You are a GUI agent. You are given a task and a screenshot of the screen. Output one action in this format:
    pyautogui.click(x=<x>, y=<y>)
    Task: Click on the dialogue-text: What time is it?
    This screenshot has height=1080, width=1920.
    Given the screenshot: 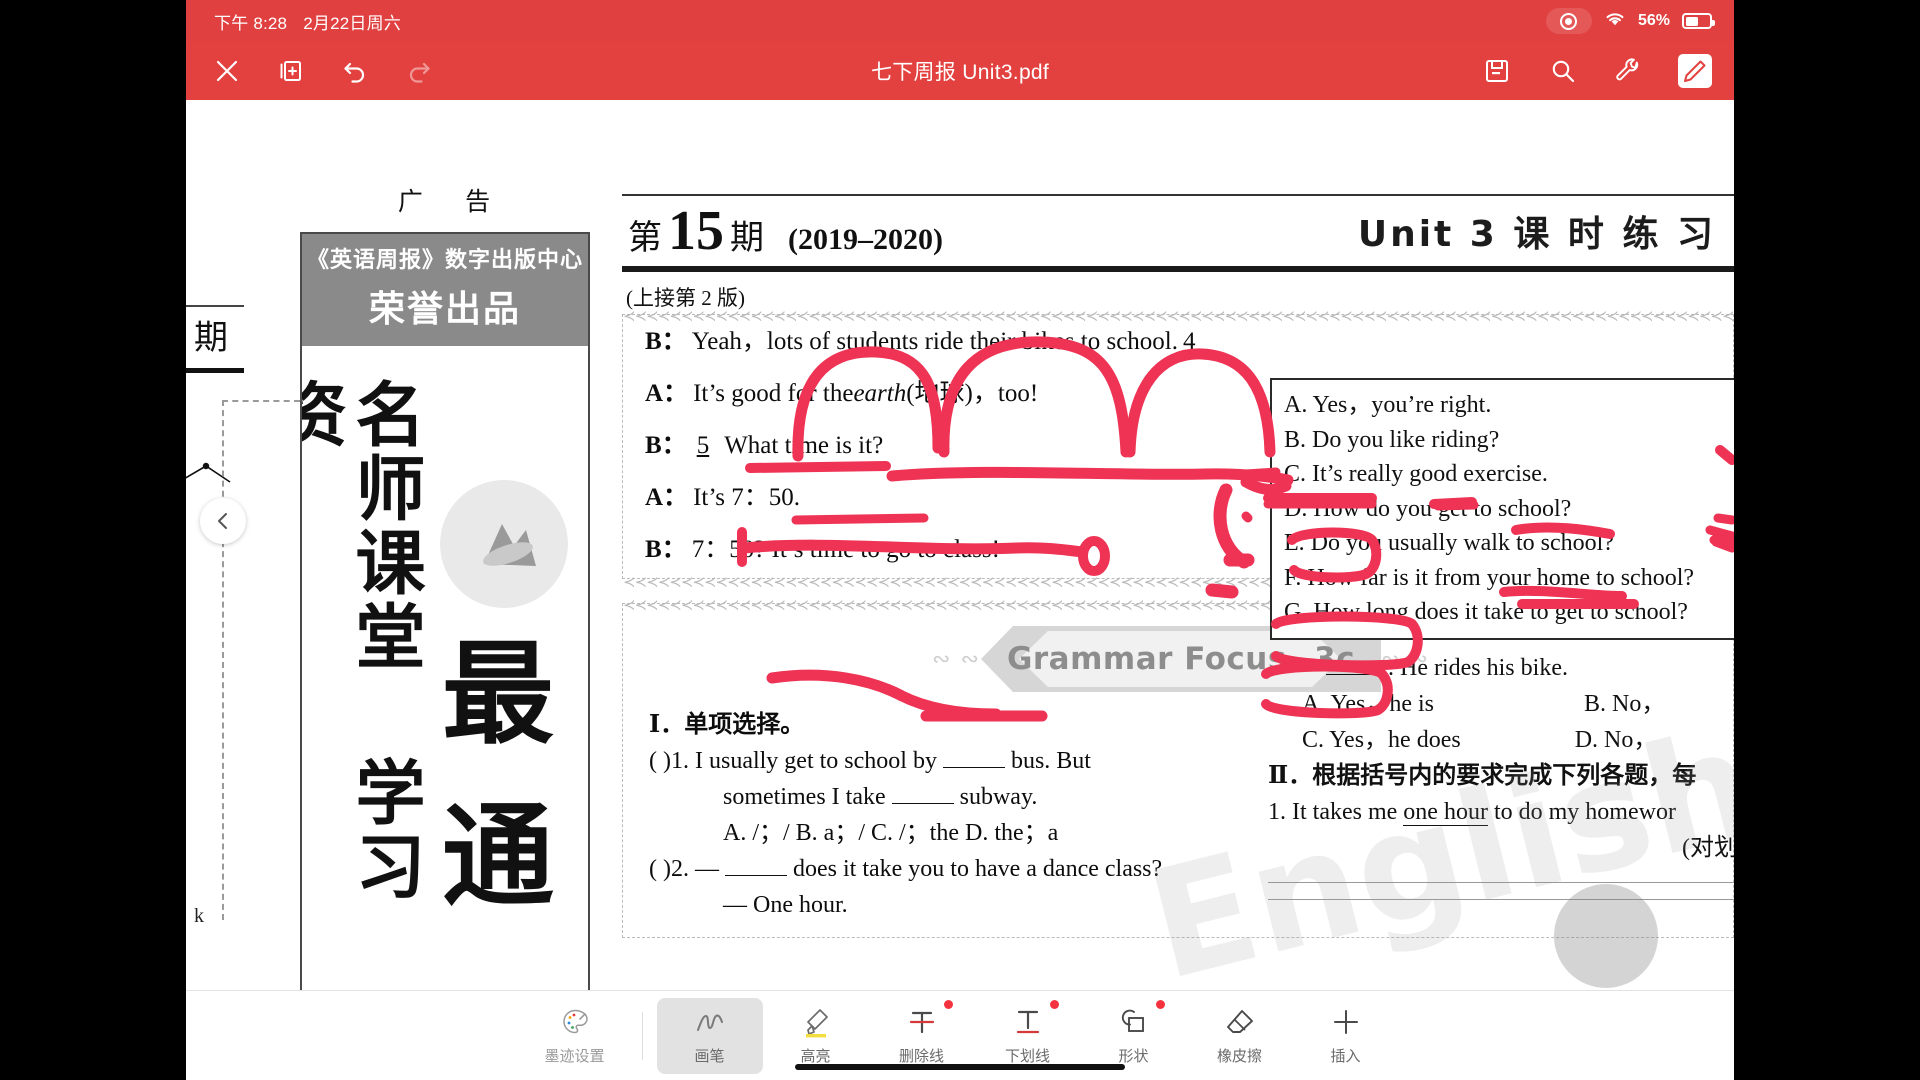 What is the action you would take?
    pyautogui.click(x=804, y=445)
    